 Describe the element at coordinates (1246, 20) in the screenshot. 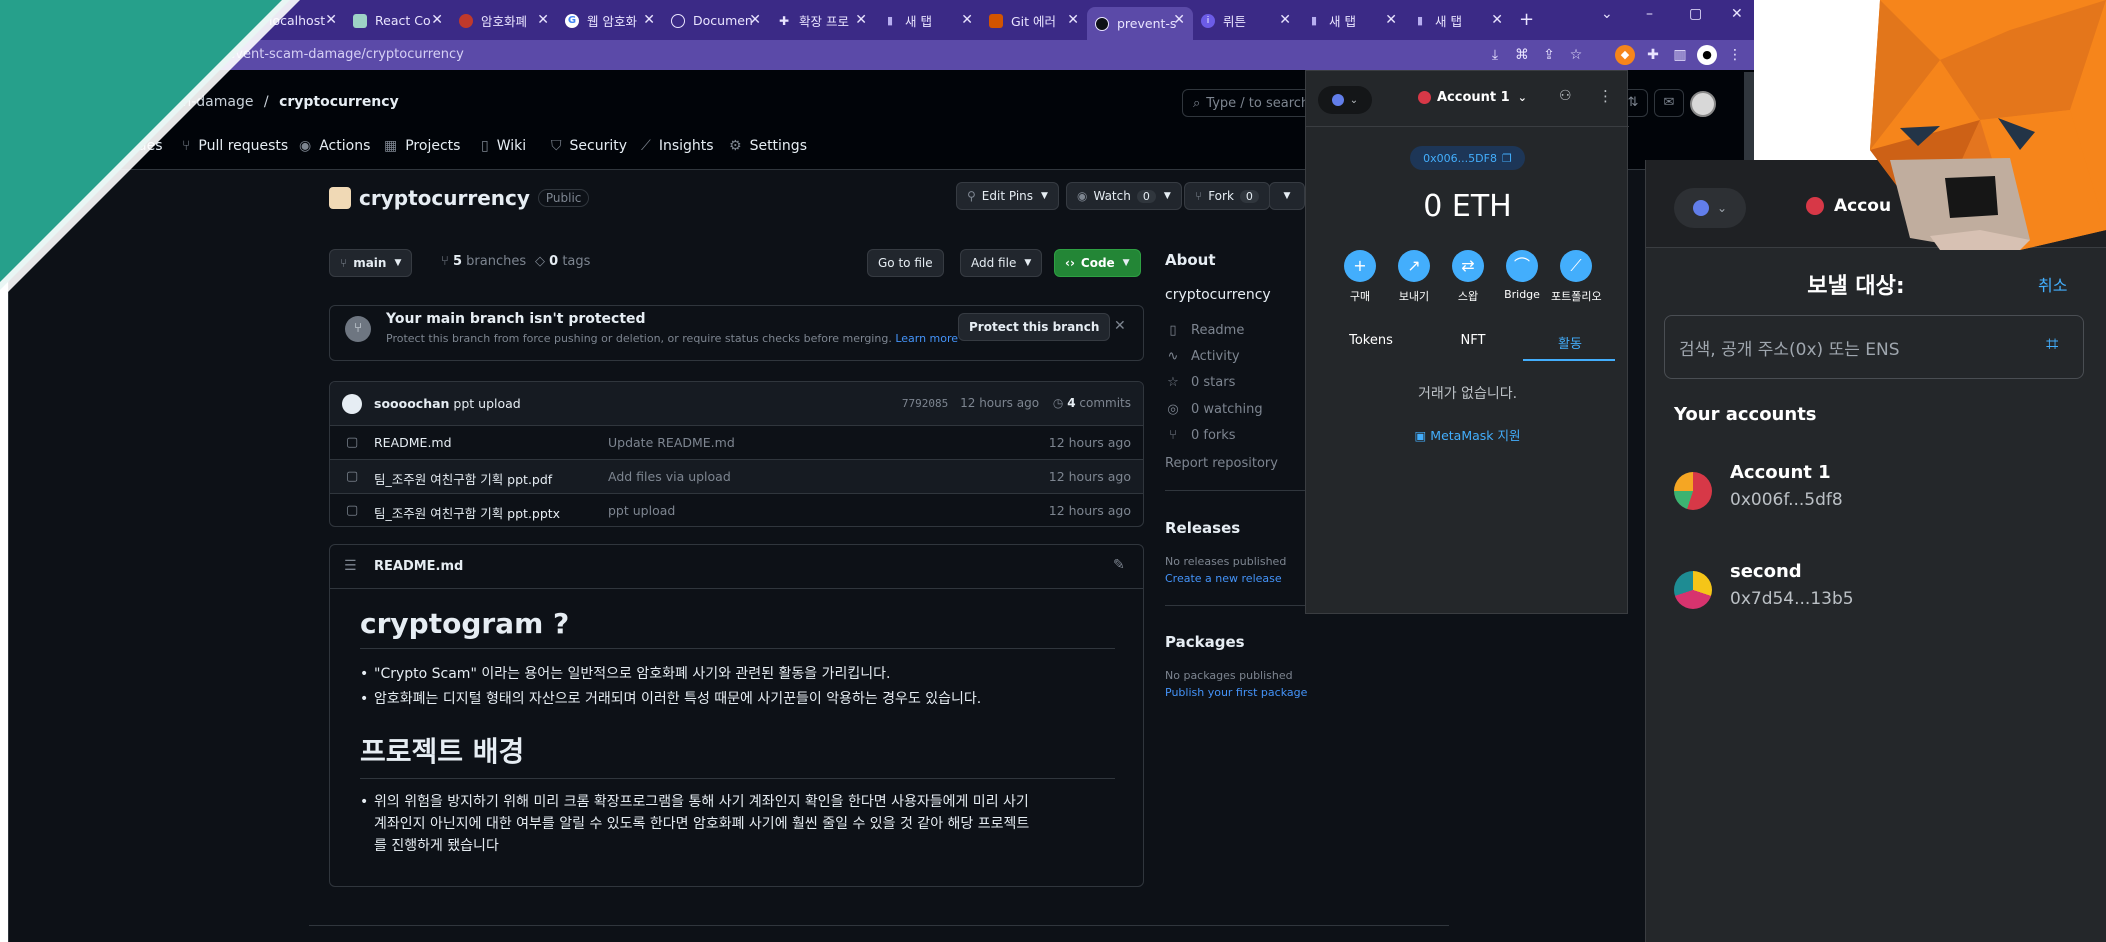

I see `browser-tab: i 뤼튼 ✕` at that location.